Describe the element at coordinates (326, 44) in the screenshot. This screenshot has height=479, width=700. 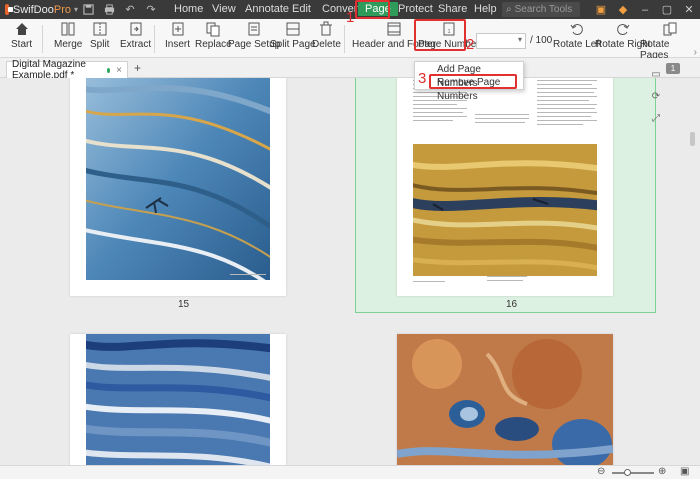
I see `delete-label: Delete` at that location.